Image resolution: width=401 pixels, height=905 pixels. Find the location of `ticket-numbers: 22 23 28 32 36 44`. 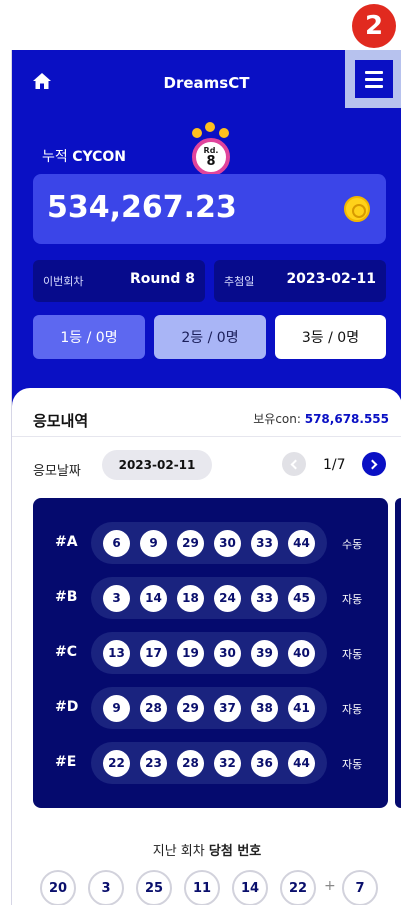

ticket-numbers: 22 23 28 32 36 44 is located at coordinates (209, 763).